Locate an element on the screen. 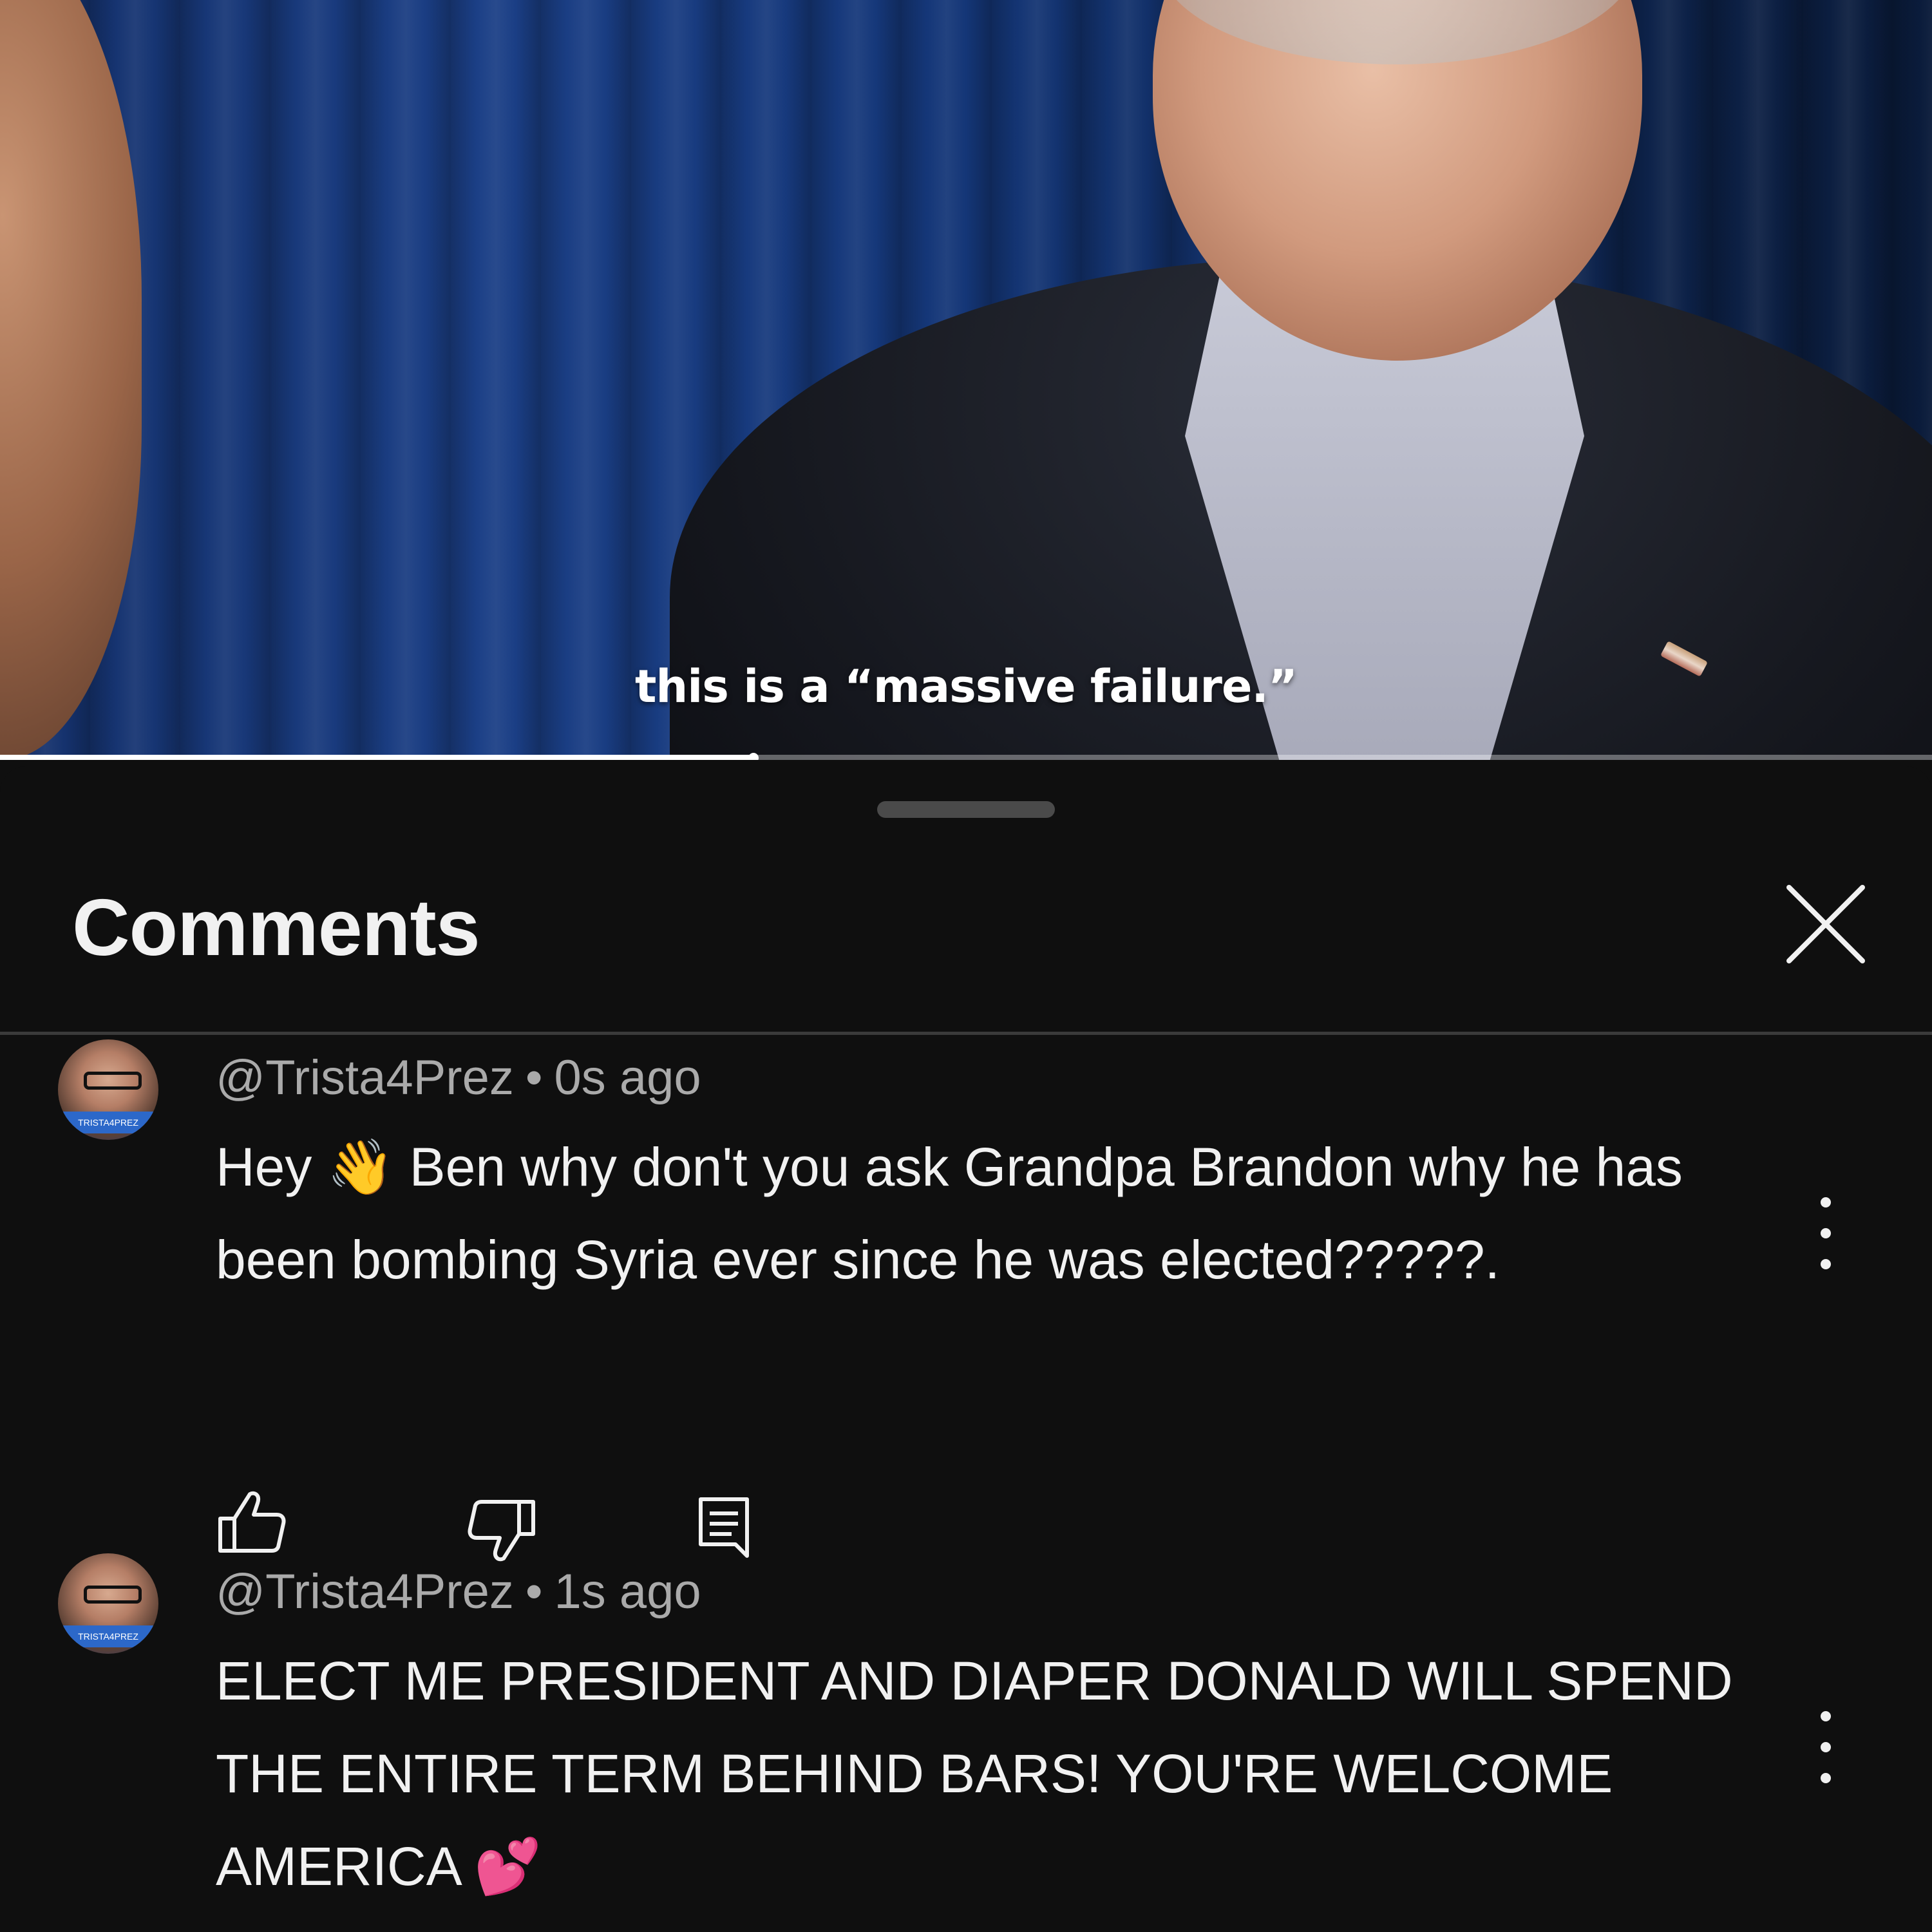  comment-text-start: Hey is located at coordinates (271, 1167).